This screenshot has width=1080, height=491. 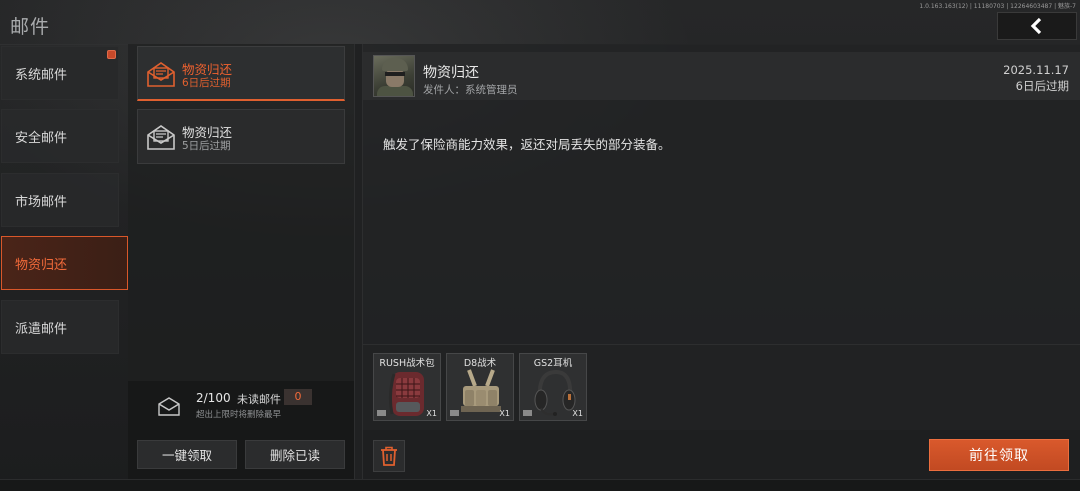 I want to click on delete-mail-button, so click(x=389, y=456).